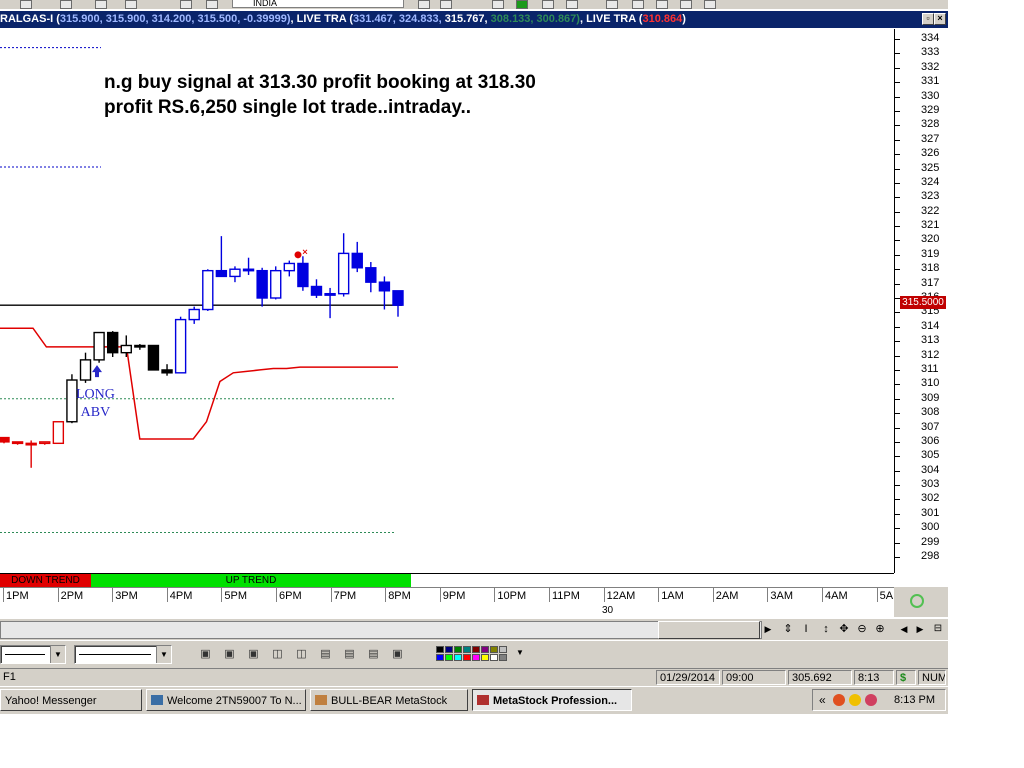  What do you see at coordinates (862, 629) in the screenshot?
I see `zoom-out-icon: ⊖` at bounding box center [862, 629].